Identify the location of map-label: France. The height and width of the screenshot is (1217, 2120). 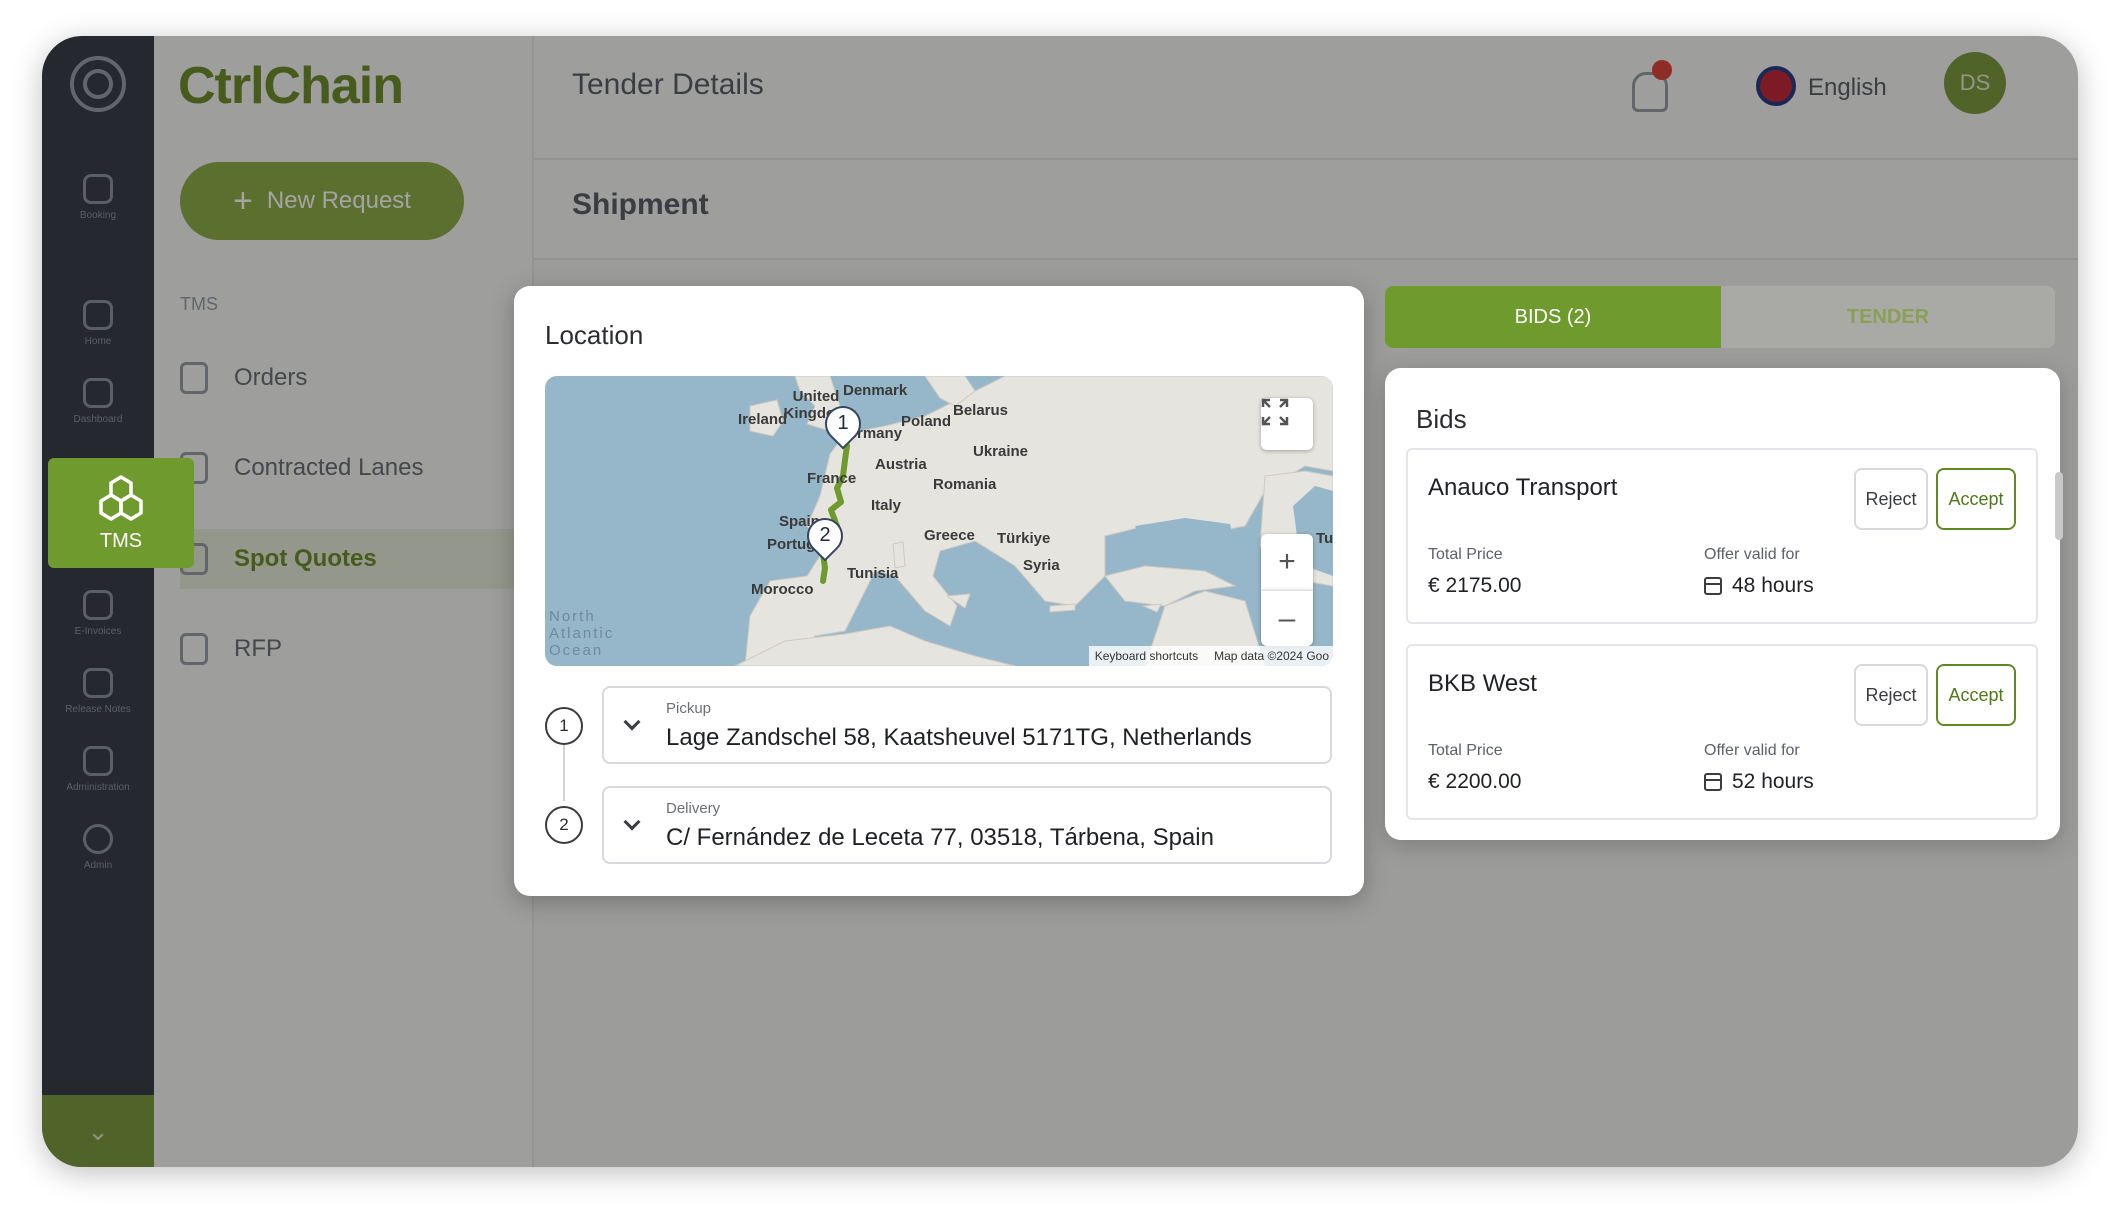
(832, 478).